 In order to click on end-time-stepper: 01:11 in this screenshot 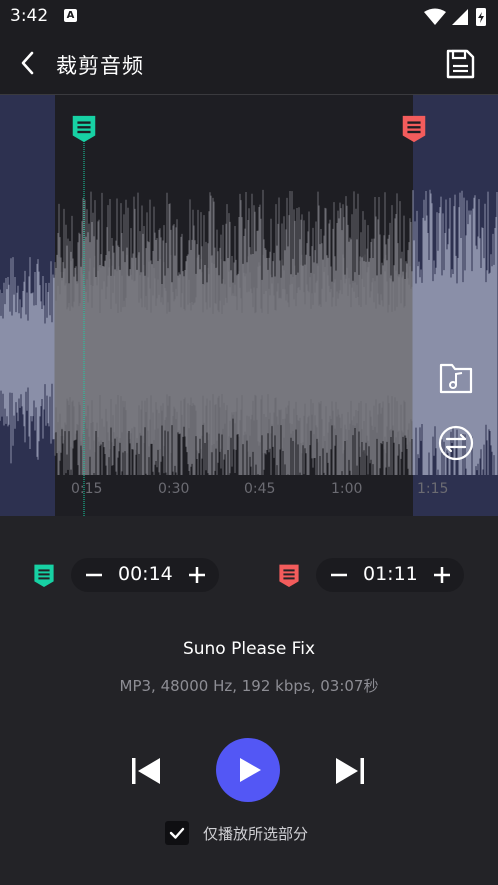, I will do `click(390, 575)`.